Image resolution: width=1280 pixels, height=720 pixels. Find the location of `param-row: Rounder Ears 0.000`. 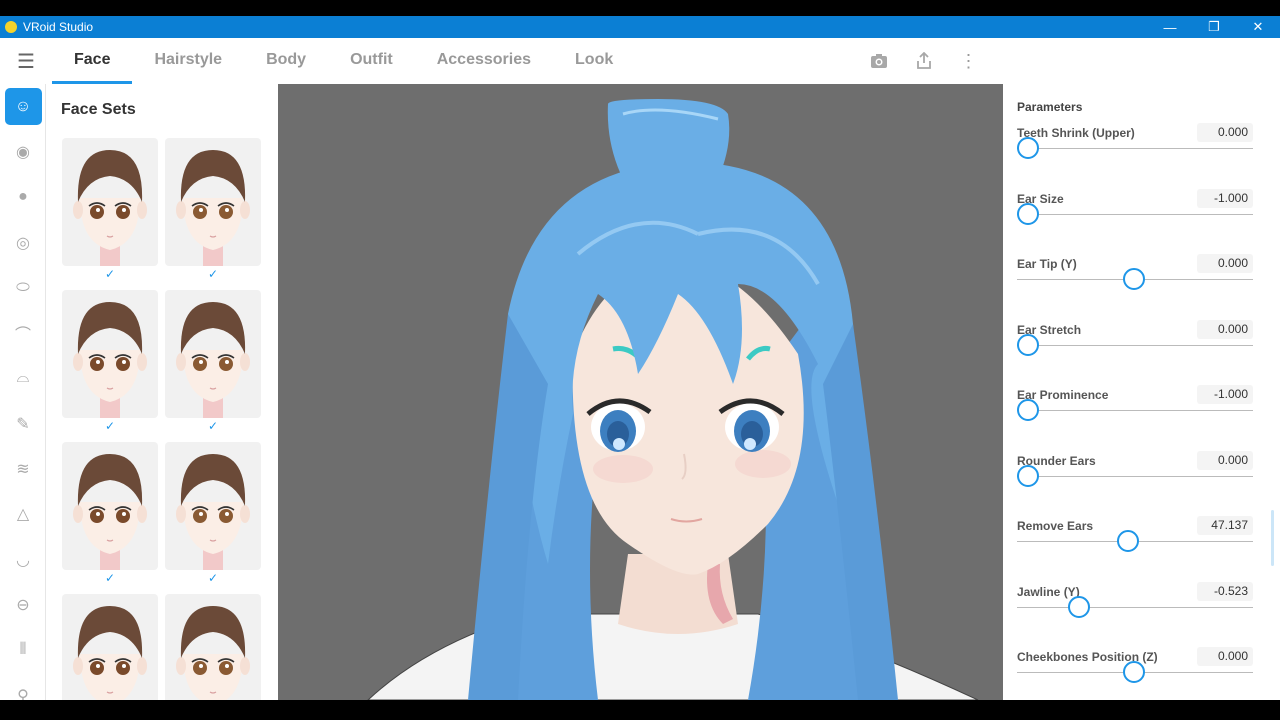

param-row: Rounder Ears 0.000 is located at coordinates (1135, 482).